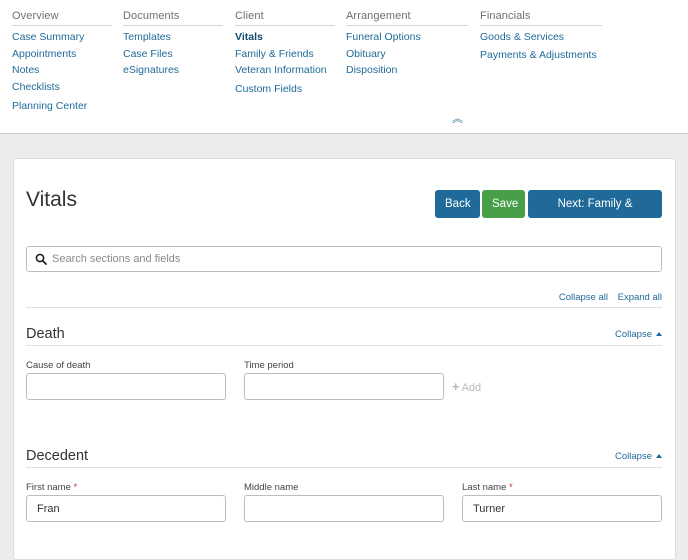  I want to click on decedent-collapse-toggle: Collapse, so click(638, 456).